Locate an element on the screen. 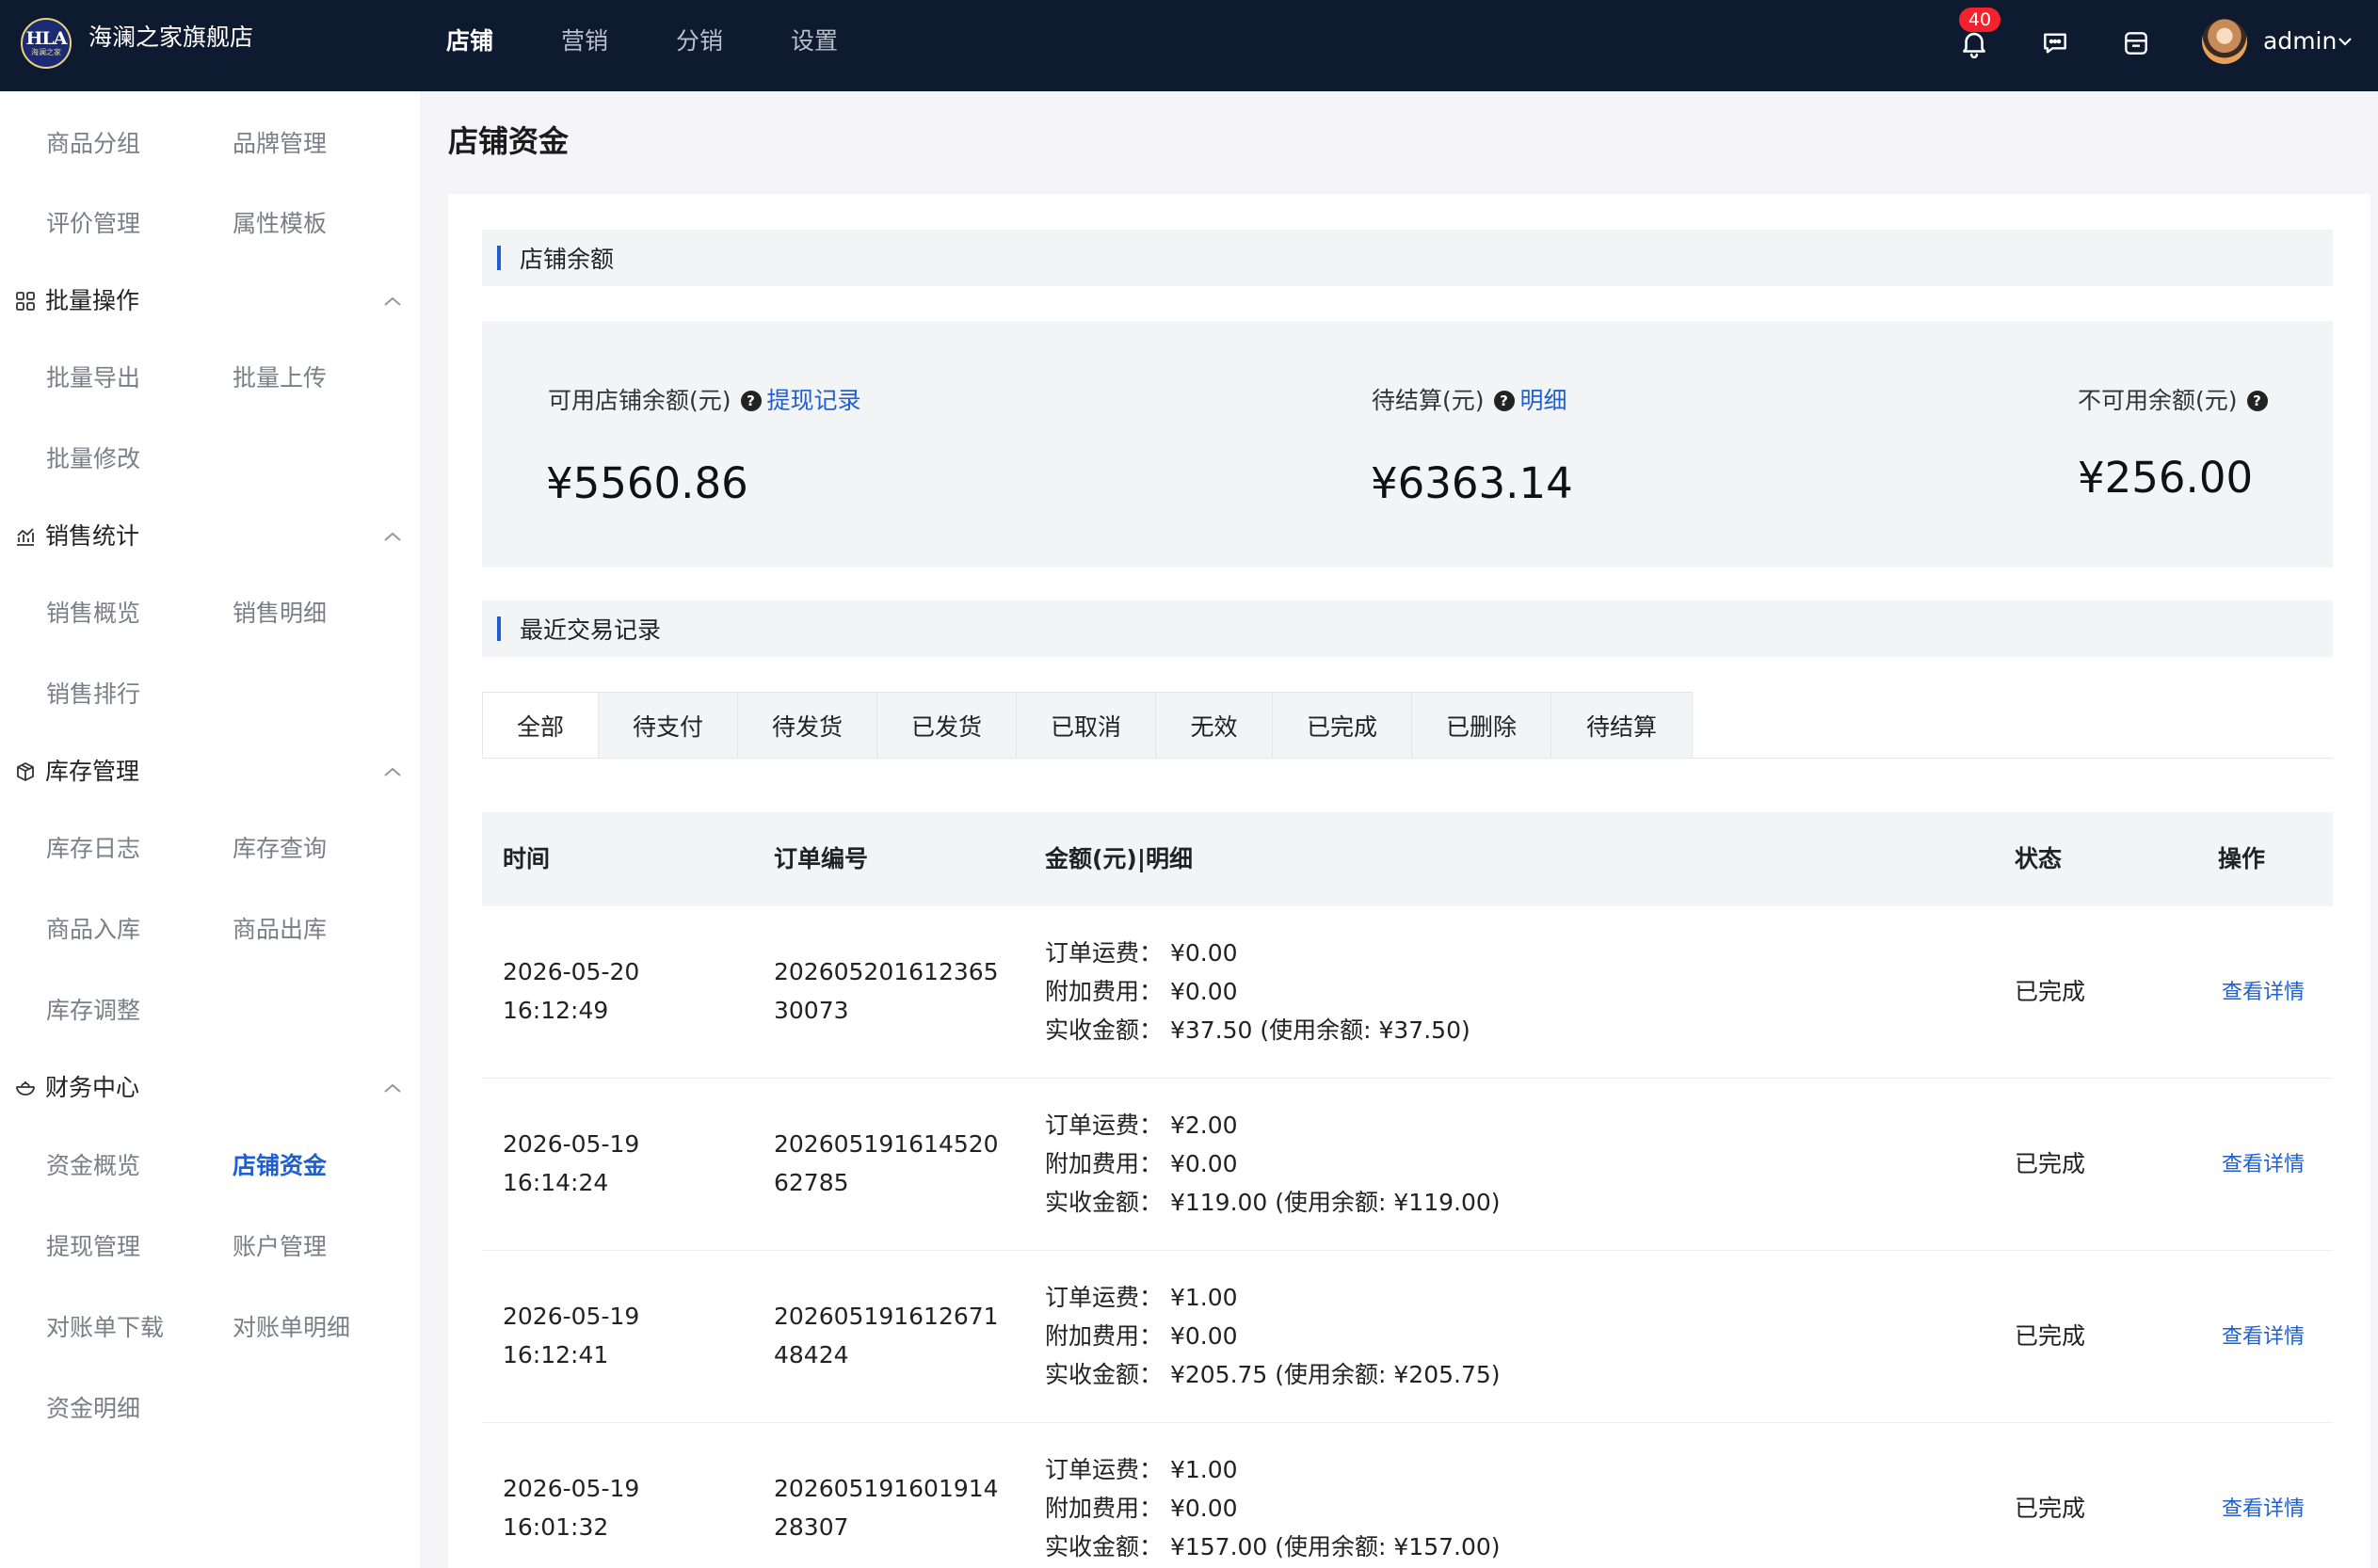 The height and width of the screenshot is (1568, 2378). row-order-no-cont: 48424 is located at coordinates (811, 1354).